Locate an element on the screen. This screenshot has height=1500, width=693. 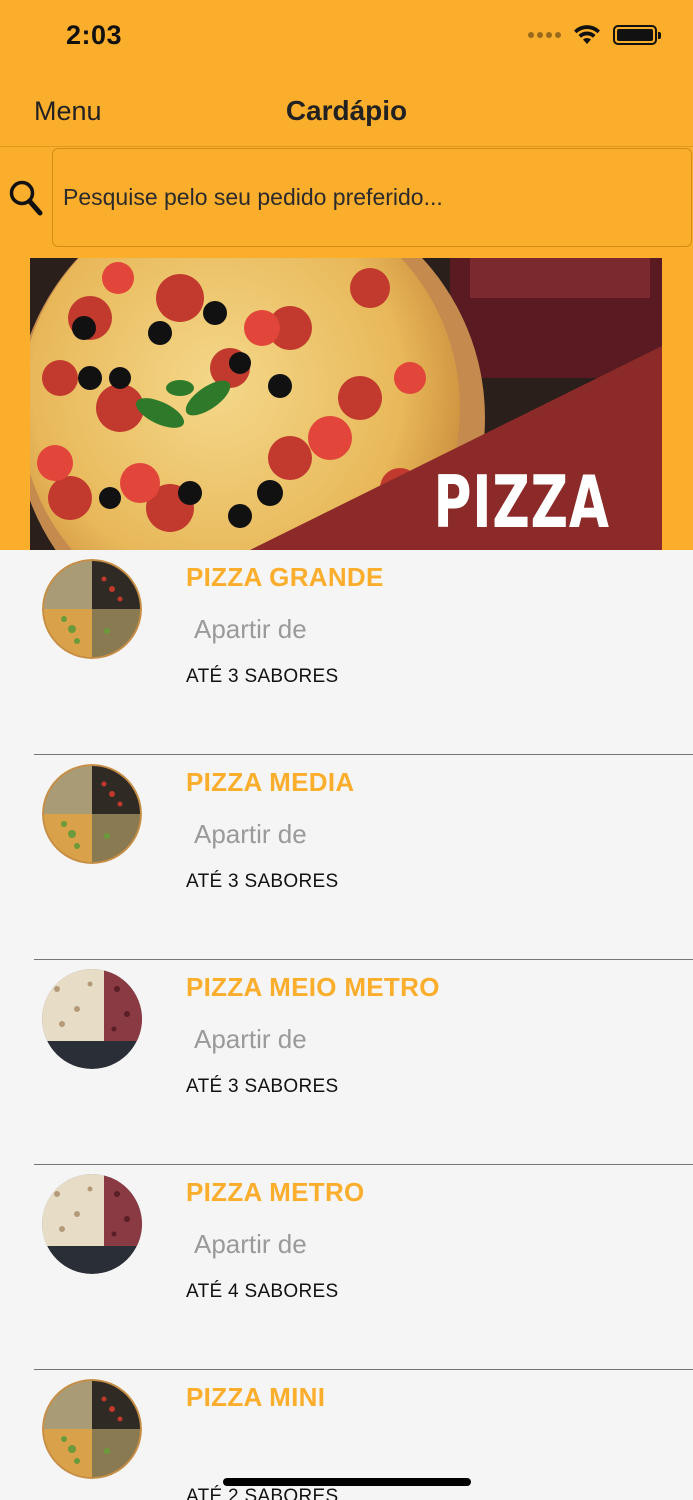
item-name: PIZZA MINI is located at coordinates (256, 1397).